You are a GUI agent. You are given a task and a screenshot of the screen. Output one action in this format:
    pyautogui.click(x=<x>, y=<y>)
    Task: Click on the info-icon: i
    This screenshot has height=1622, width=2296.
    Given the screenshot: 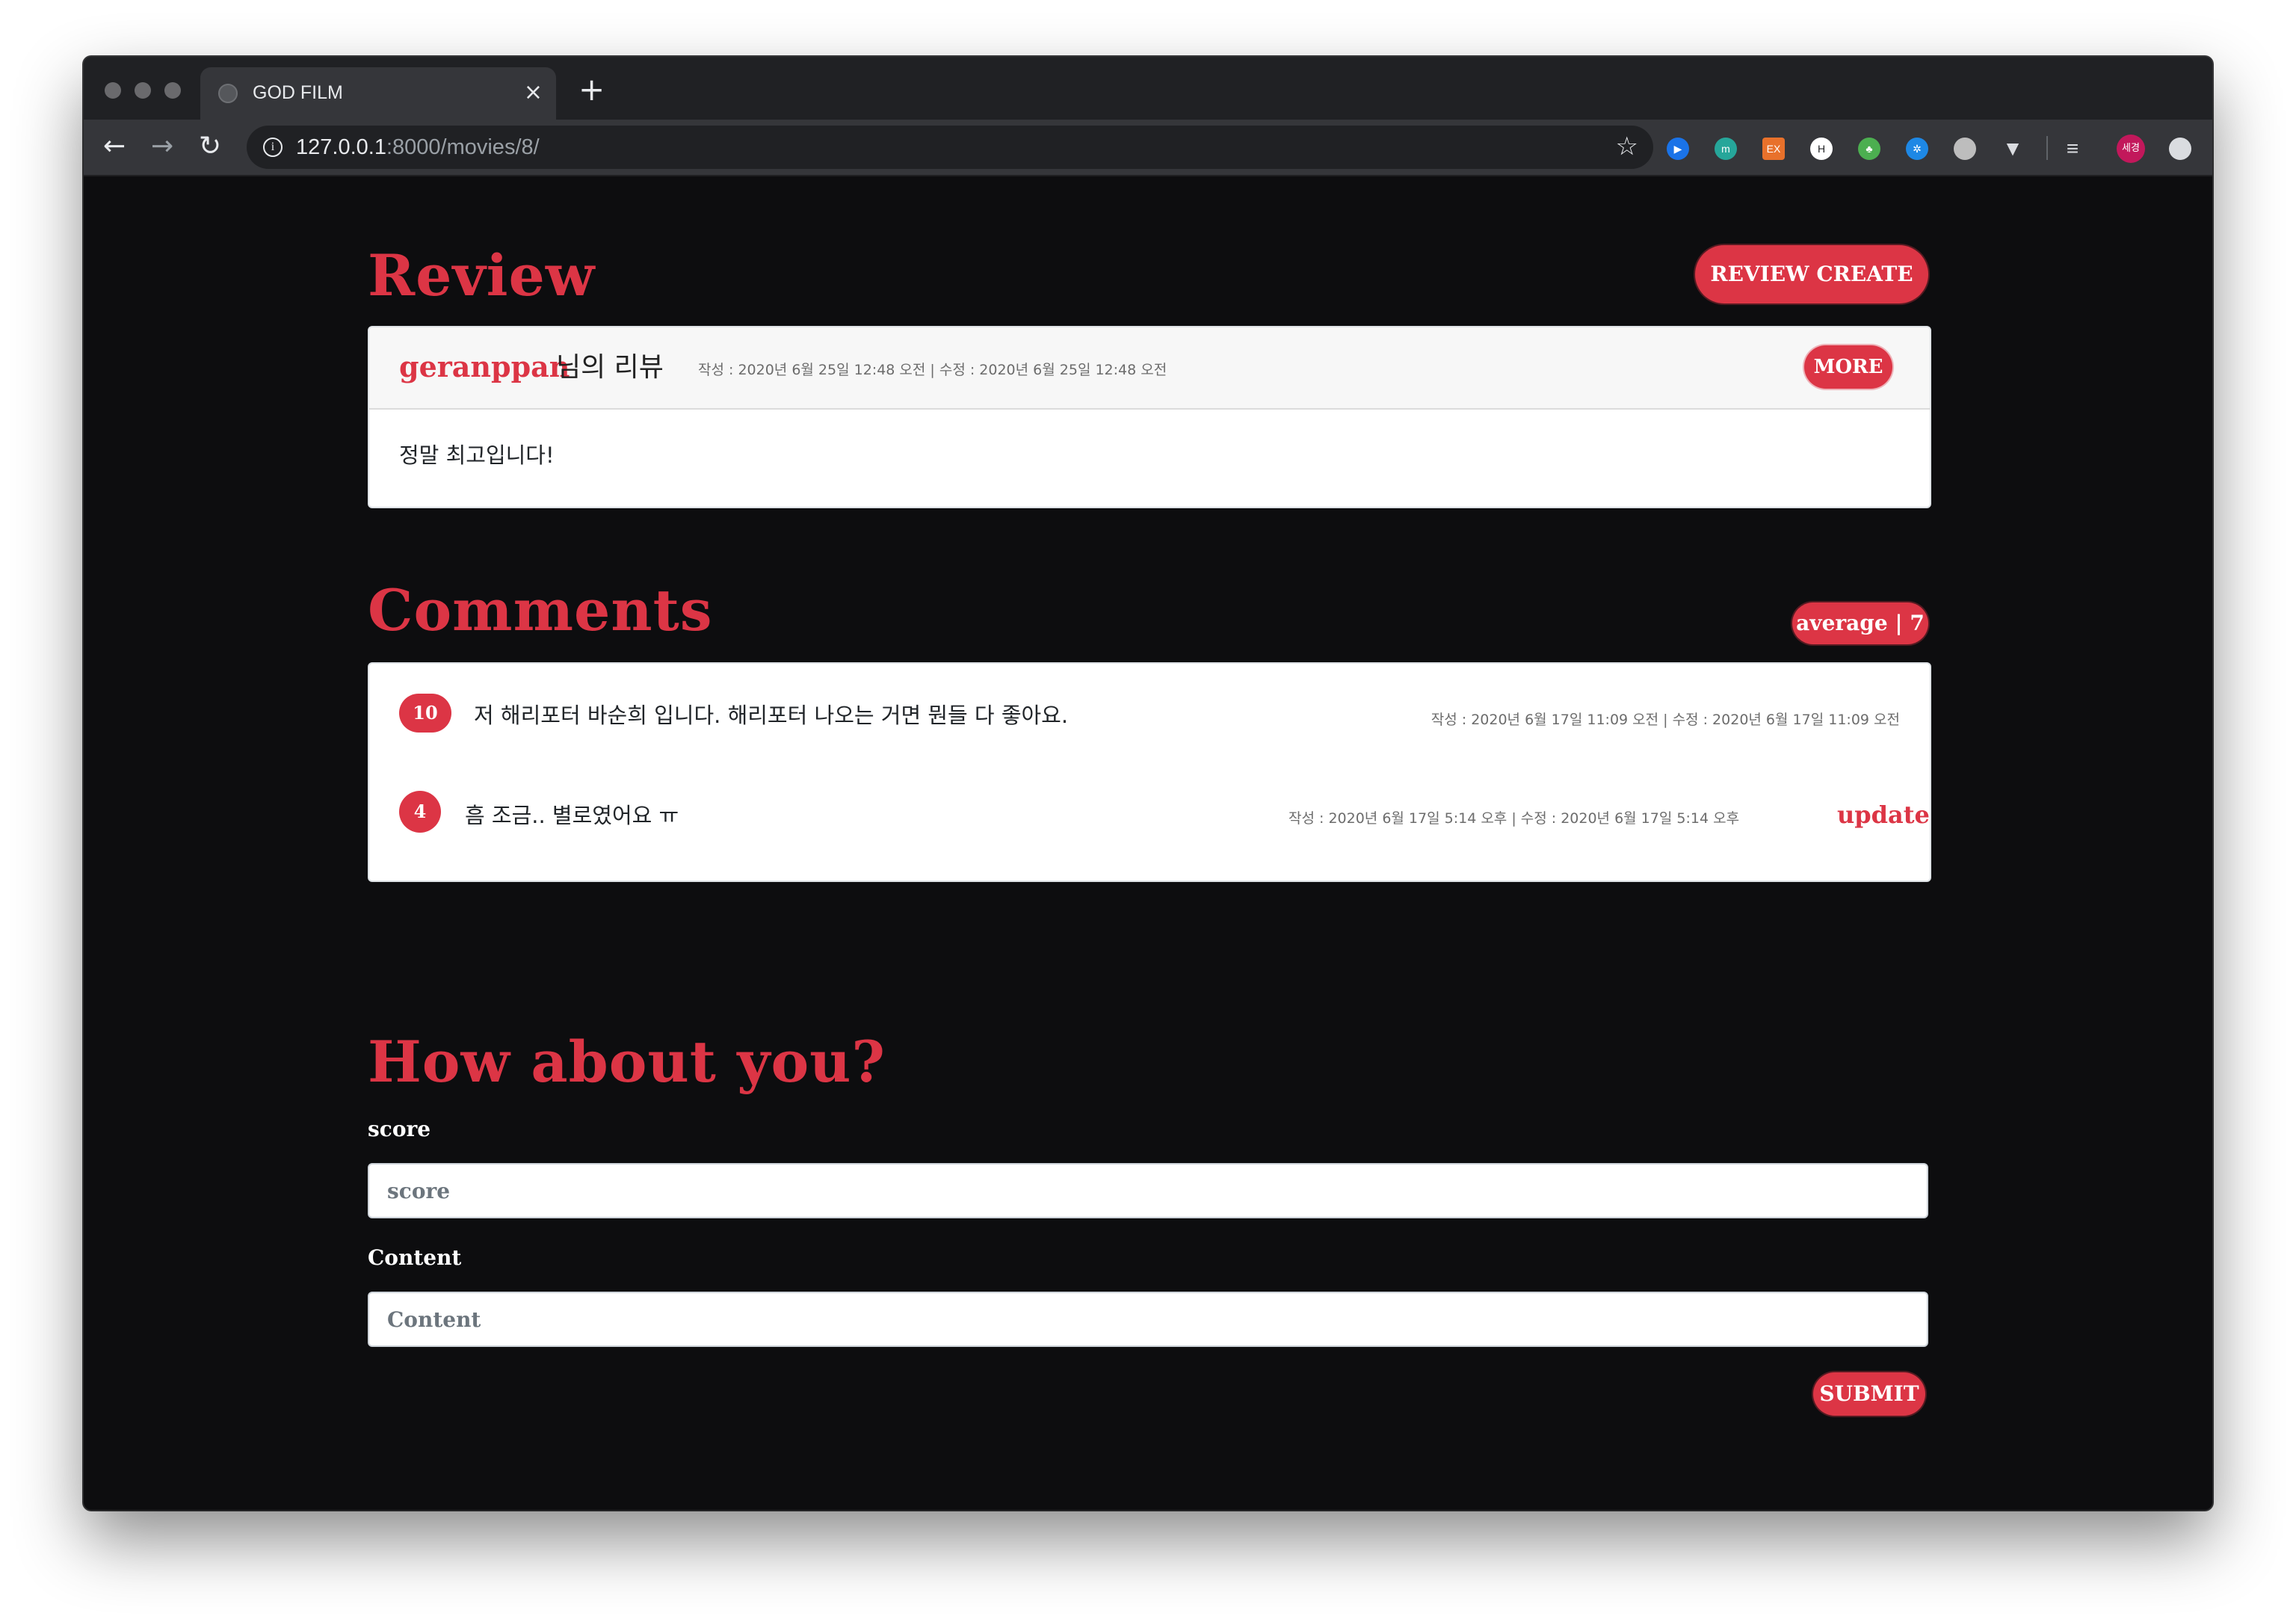 What is the action you would take?
    pyautogui.click(x=273, y=147)
    